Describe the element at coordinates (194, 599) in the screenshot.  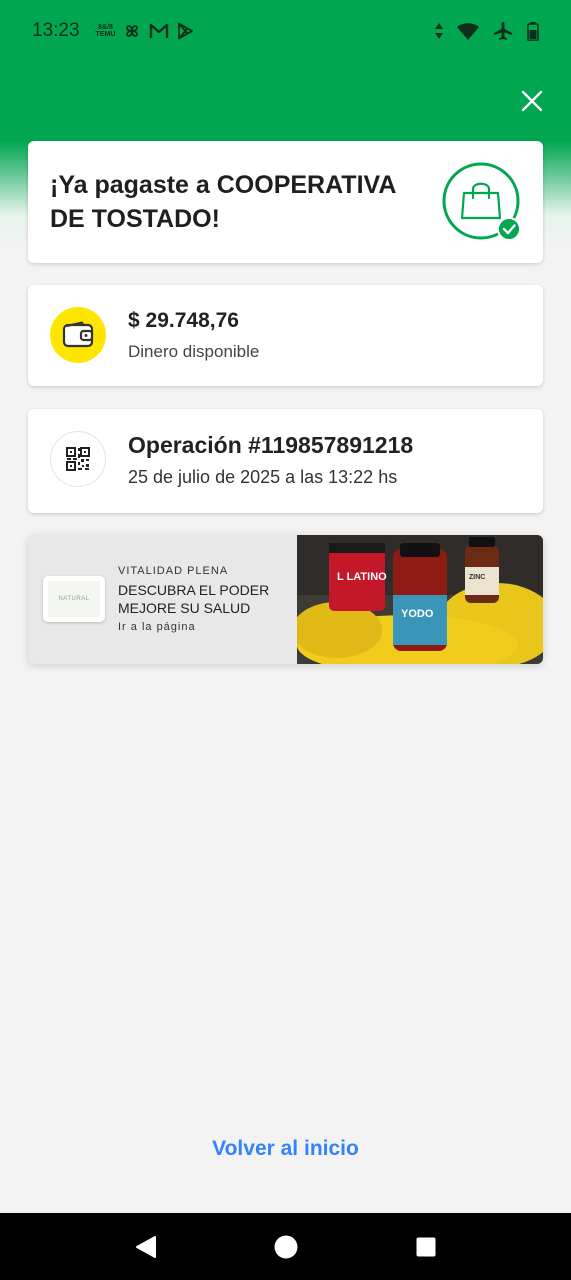
I see `banner-headline: DESCUBRA EL PODER MEJORE SU SALUD` at that location.